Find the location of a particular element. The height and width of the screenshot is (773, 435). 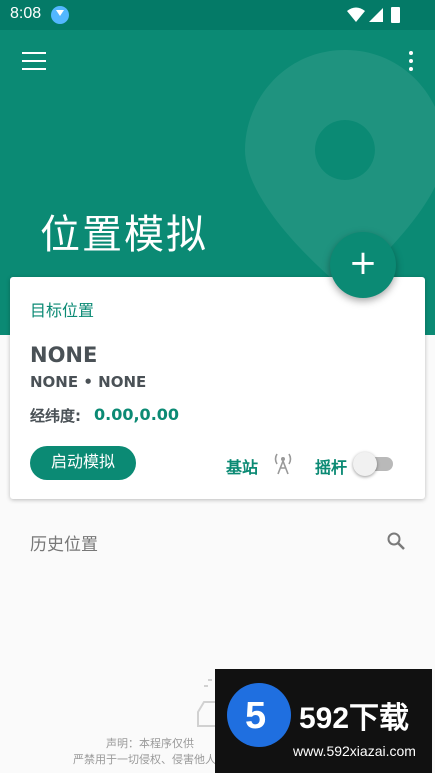

status-time: 8:08 is located at coordinates (26, 13).